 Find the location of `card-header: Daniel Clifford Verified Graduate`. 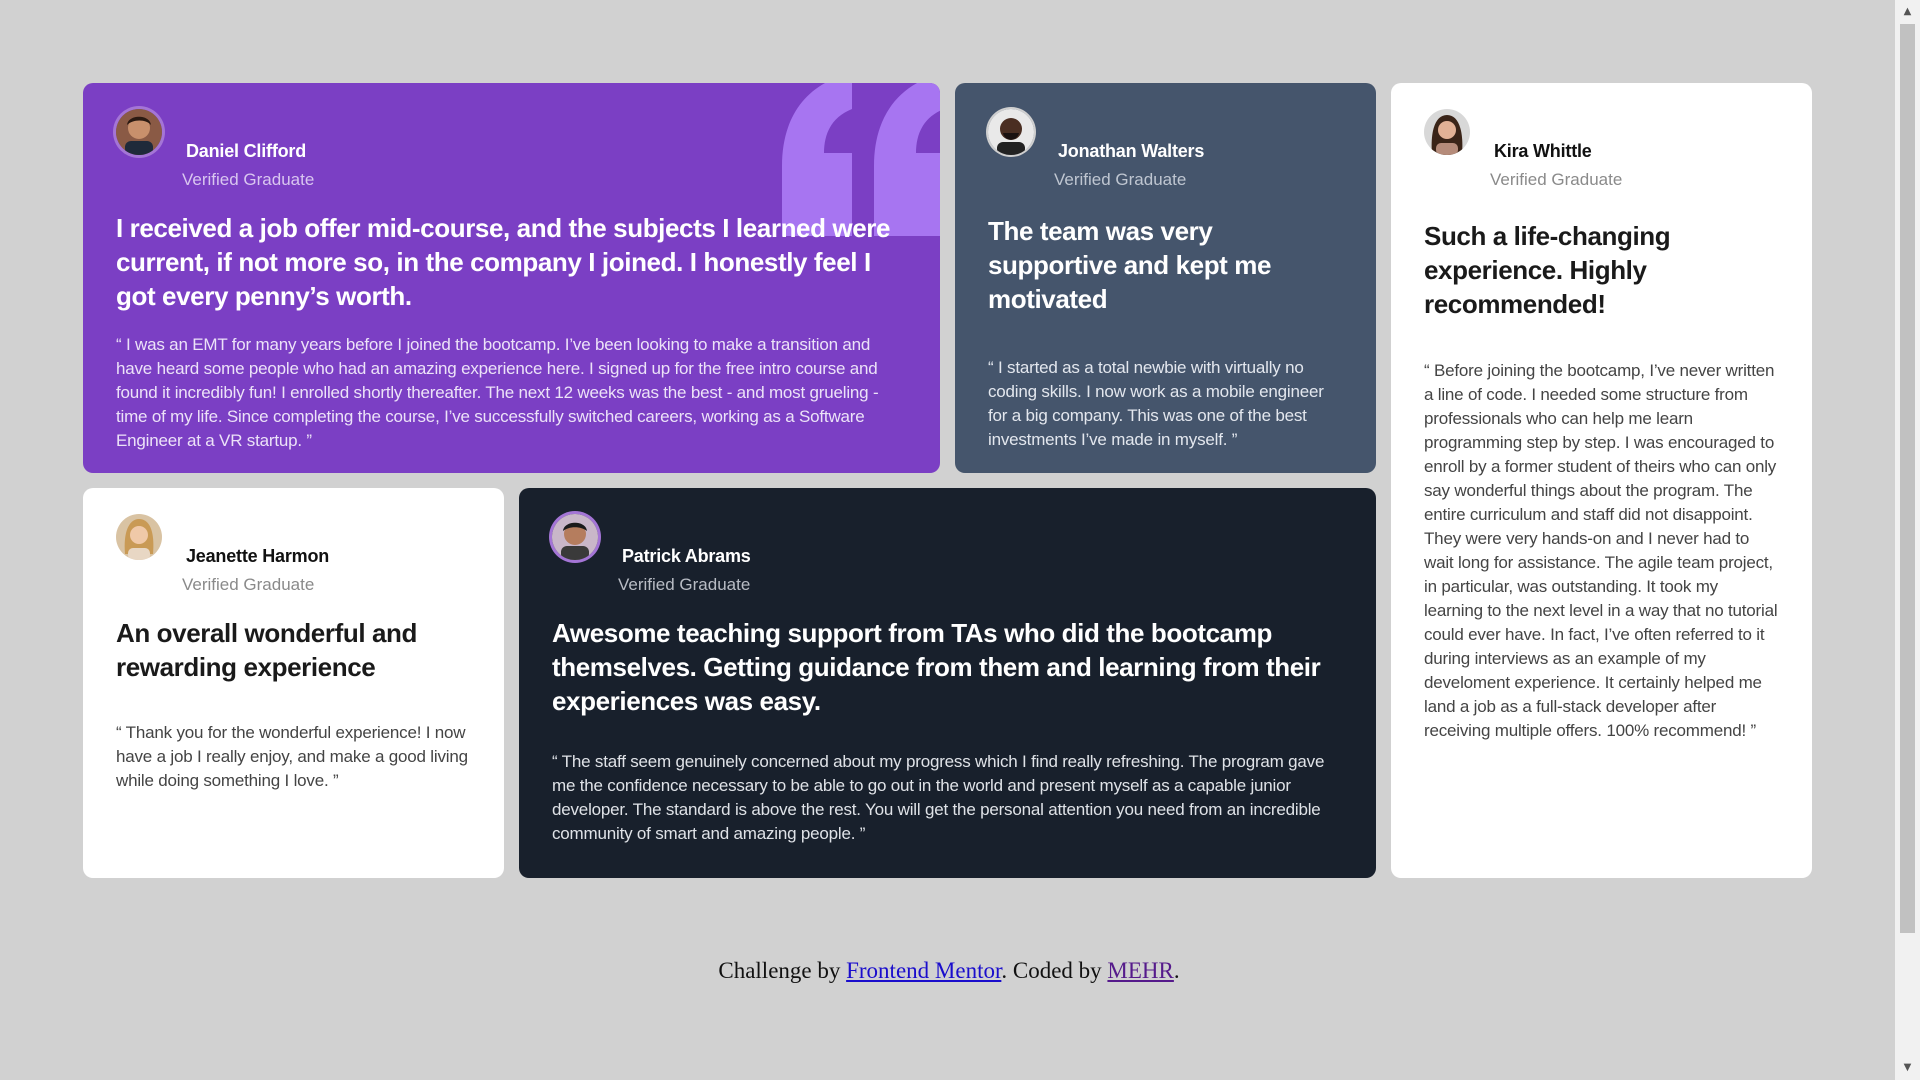

card-header: Daniel Clifford Verified Graduate is located at coordinates (511, 149).